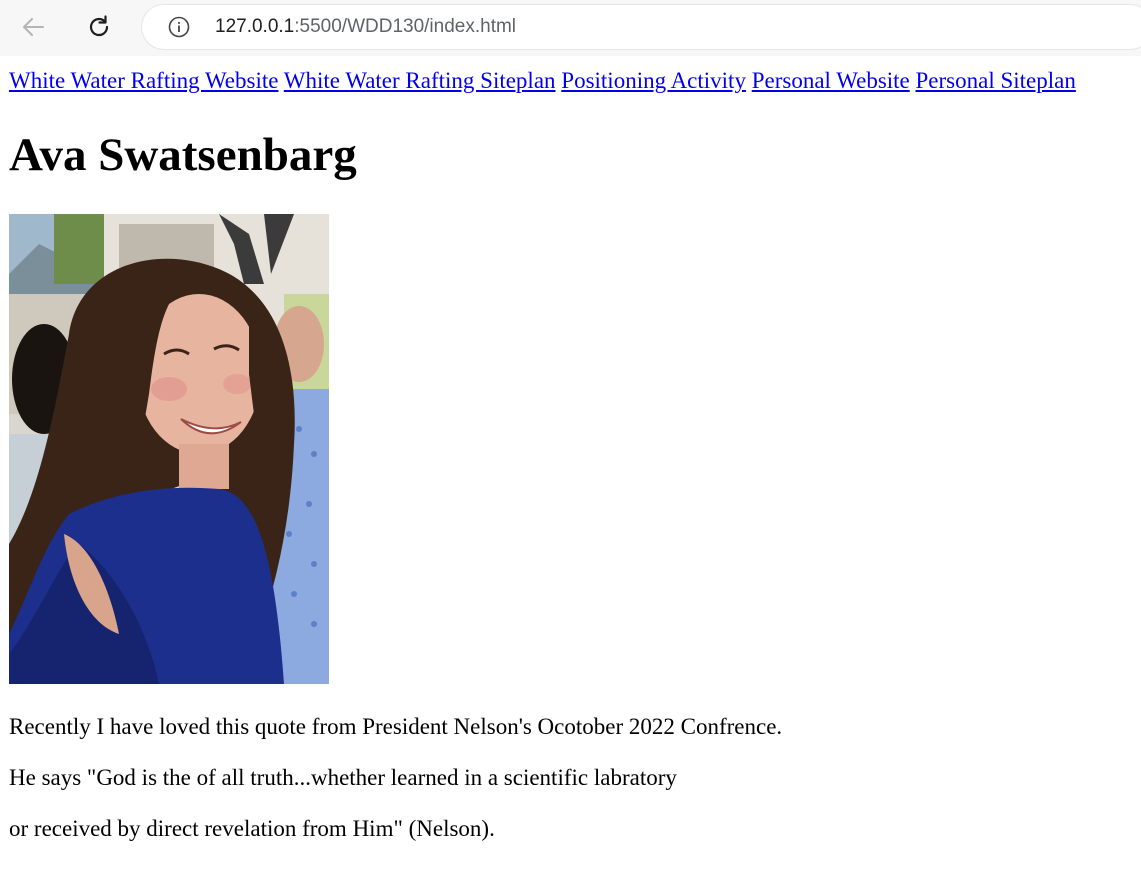 The image size is (1141, 895). I want to click on back-button, so click(33, 27).